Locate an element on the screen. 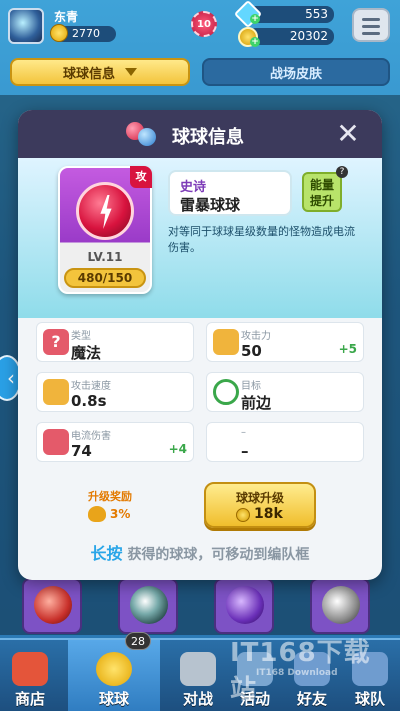 The width and height of the screenshot is (400, 711). player-avatar is located at coordinates (26, 26).